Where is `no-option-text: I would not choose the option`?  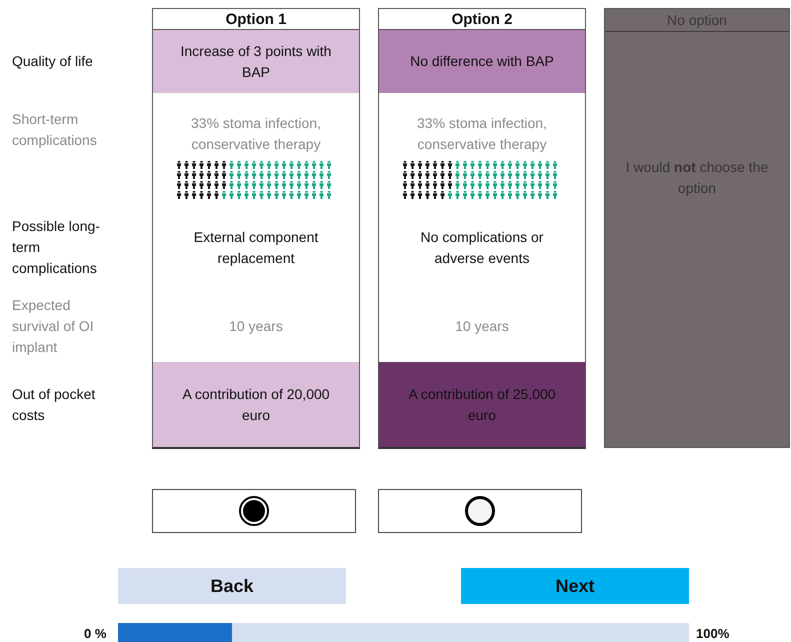 no-option-text: I would not choose the option is located at coordinates (697, 178).